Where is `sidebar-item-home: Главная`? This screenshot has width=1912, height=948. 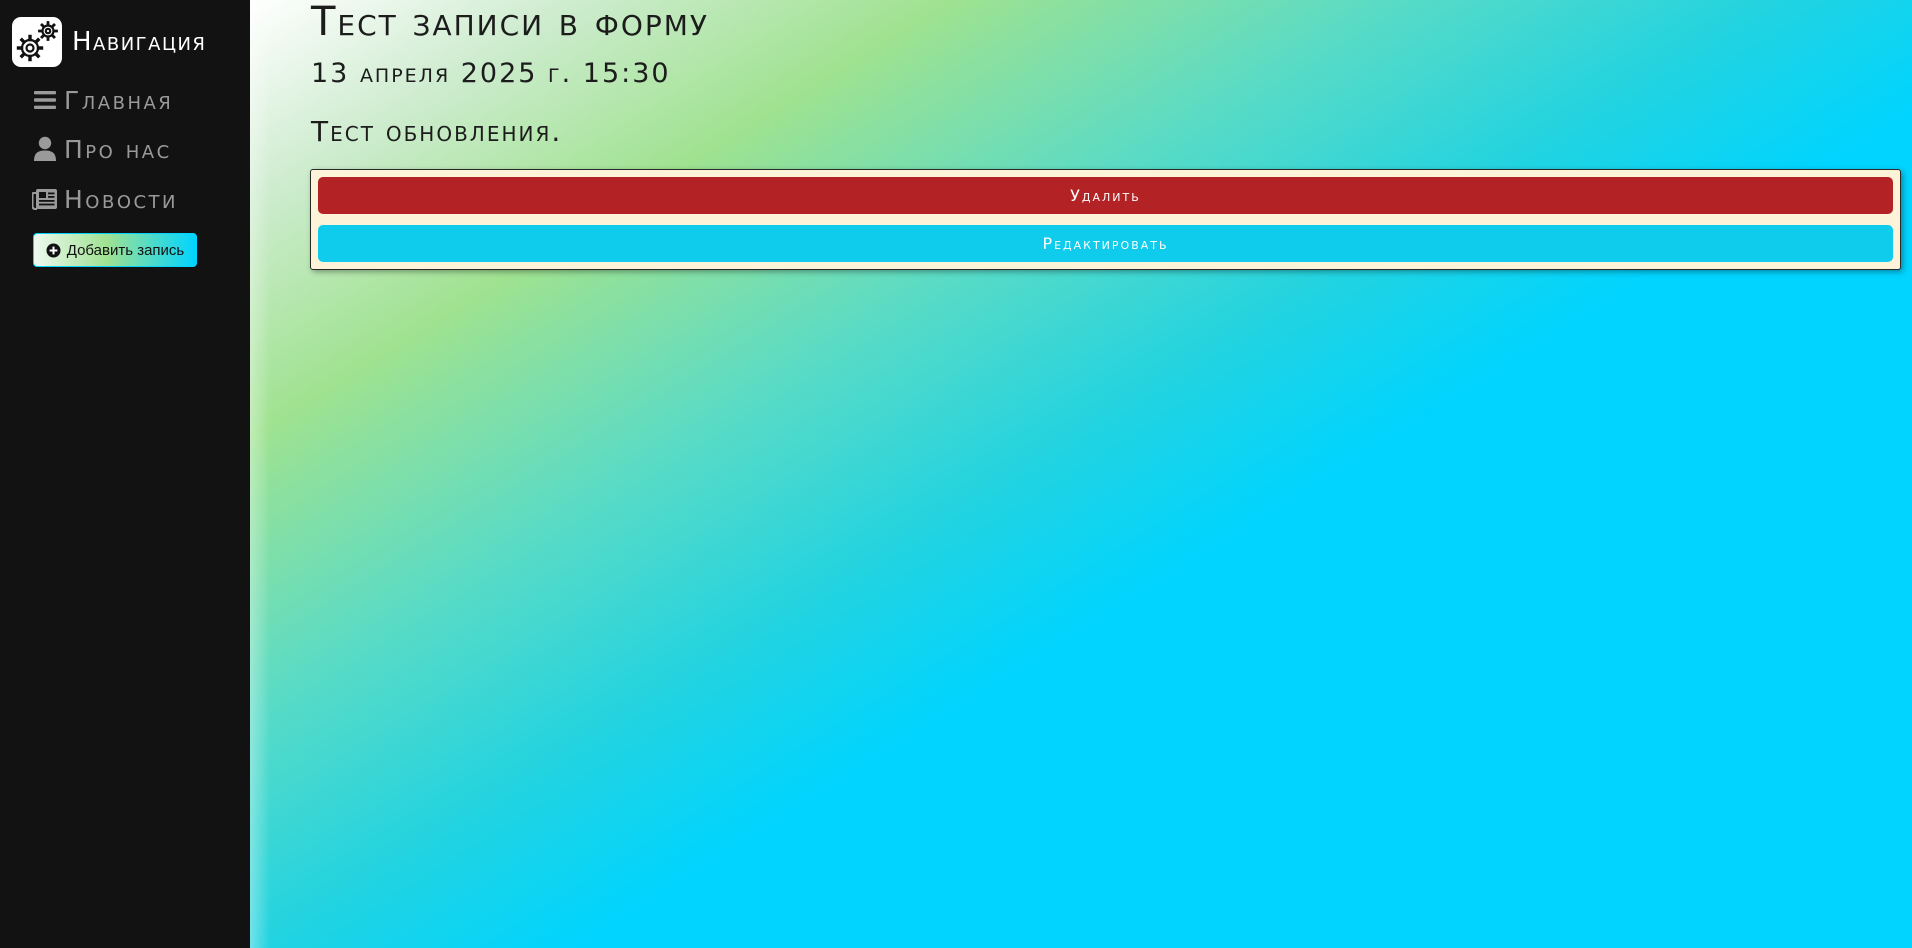 sidebar-item-home: Главная is located at coordinates (102, 100).